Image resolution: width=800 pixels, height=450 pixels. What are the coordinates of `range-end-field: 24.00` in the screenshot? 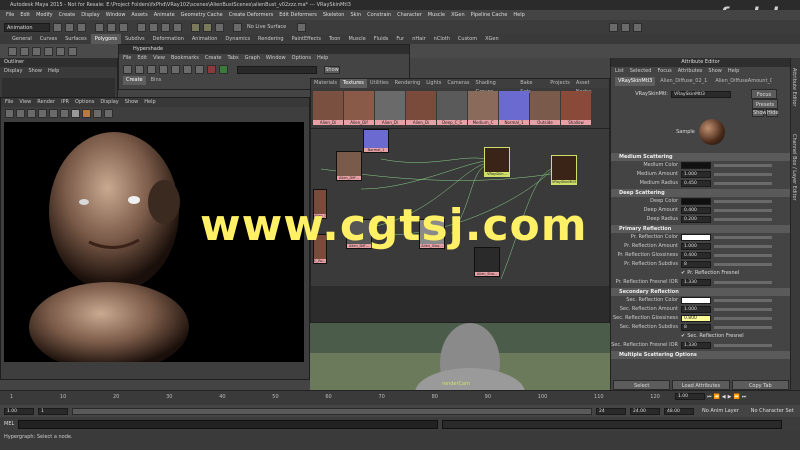 It's located at (645, 411).